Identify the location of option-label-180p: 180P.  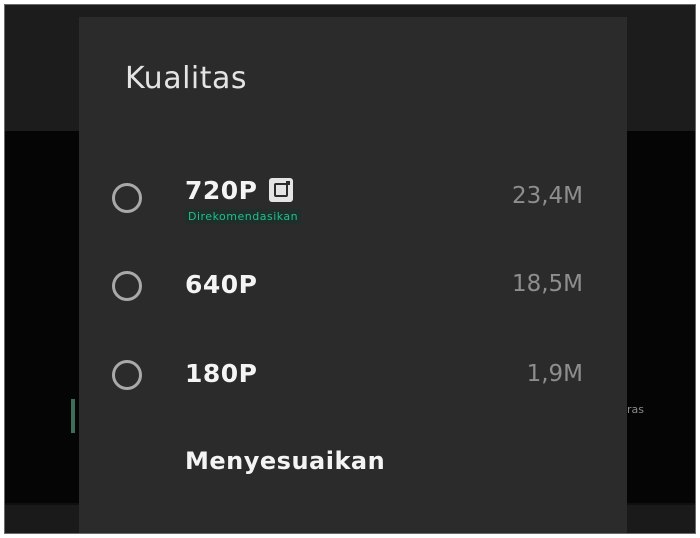
(221, 373).